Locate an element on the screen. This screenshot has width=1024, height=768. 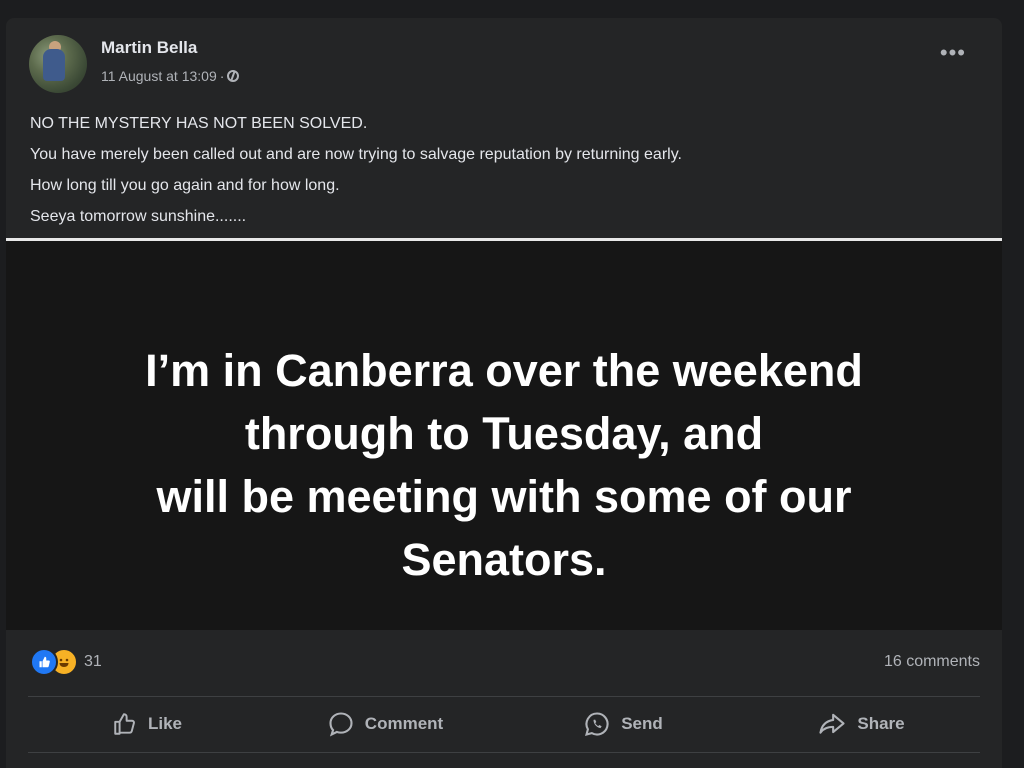
thumbs-up-icon is located at coordinates (124, 724).